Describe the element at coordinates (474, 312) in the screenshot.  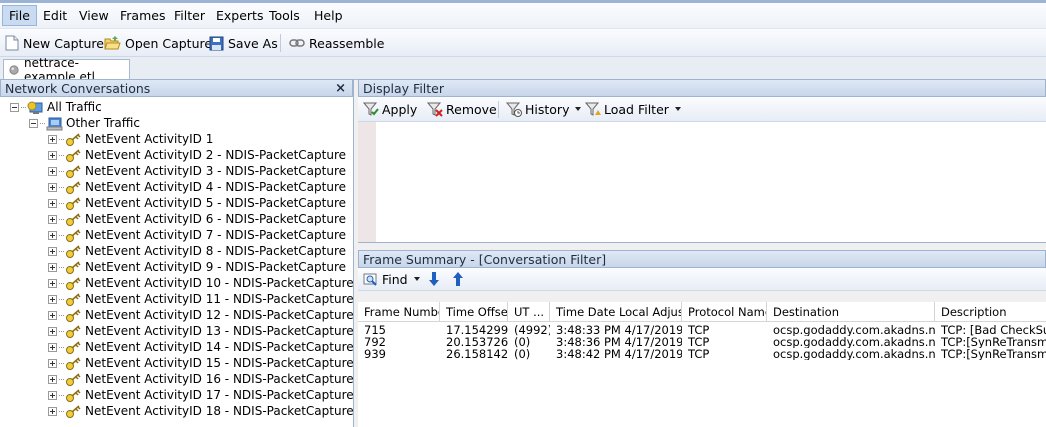
I see `column-time-offset: Time Offset` at that location.